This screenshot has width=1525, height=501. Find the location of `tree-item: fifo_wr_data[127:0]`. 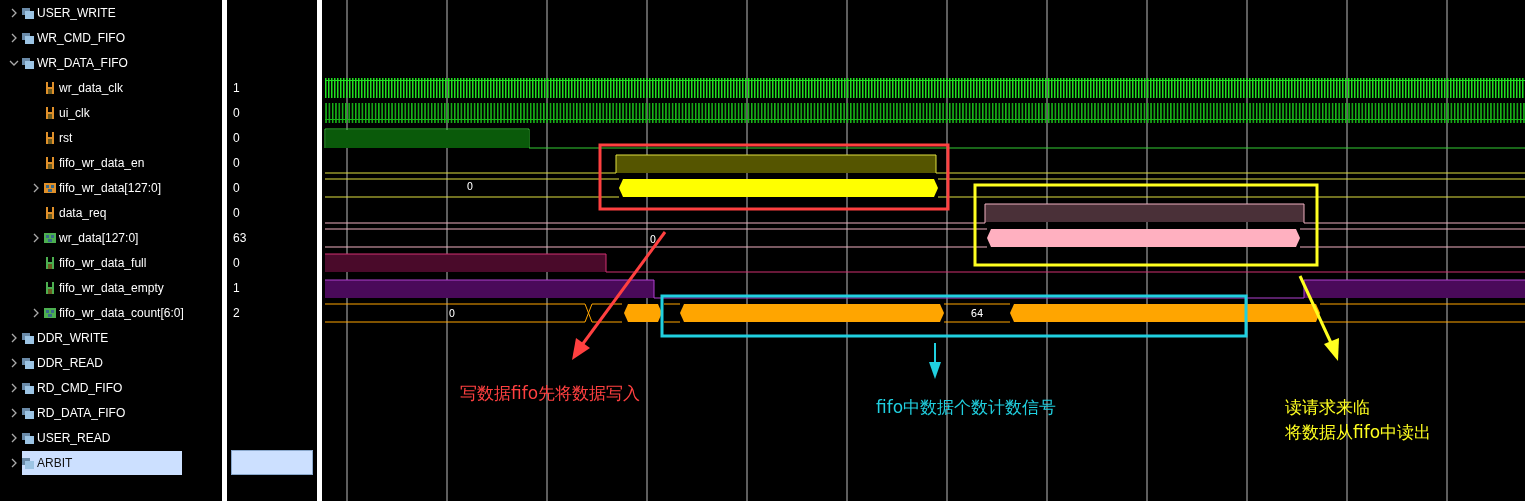

tree-item: fifo_wr_data[127:0] is located at coordinates (103, 187).